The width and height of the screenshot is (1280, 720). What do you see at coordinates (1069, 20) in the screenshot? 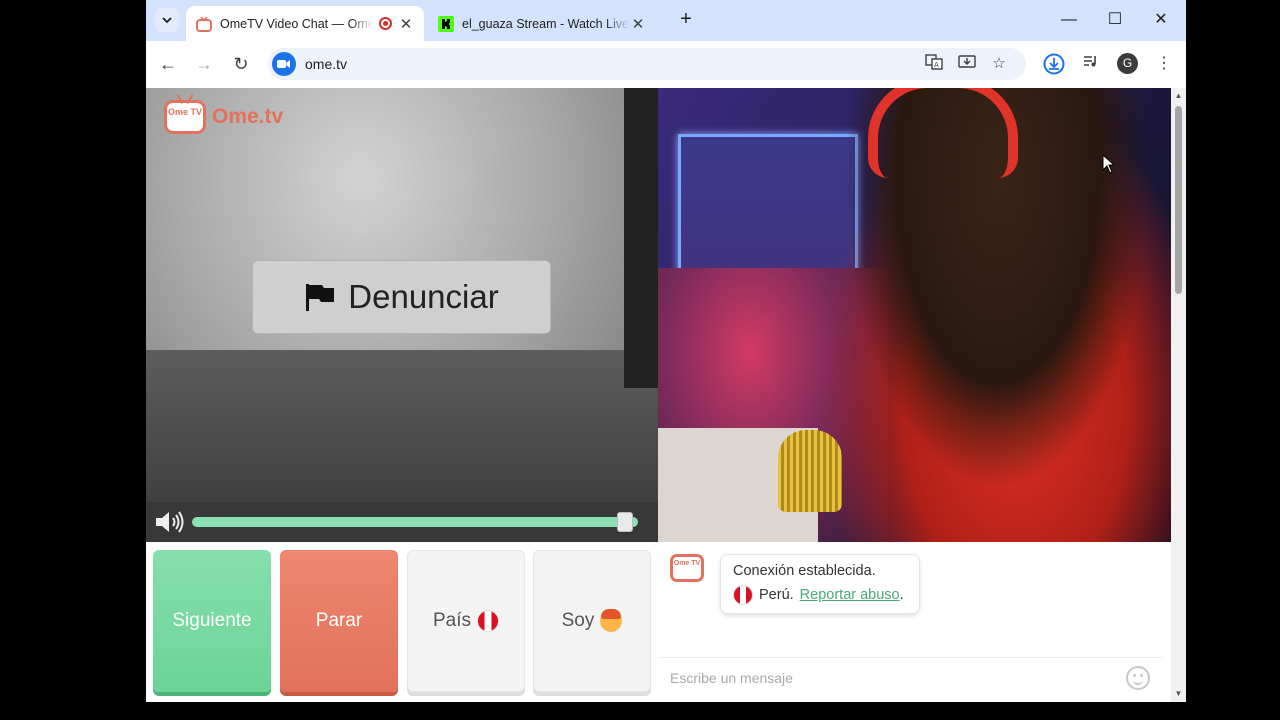
I see `minimize-icon: —` at bounding box center [1069, 20].